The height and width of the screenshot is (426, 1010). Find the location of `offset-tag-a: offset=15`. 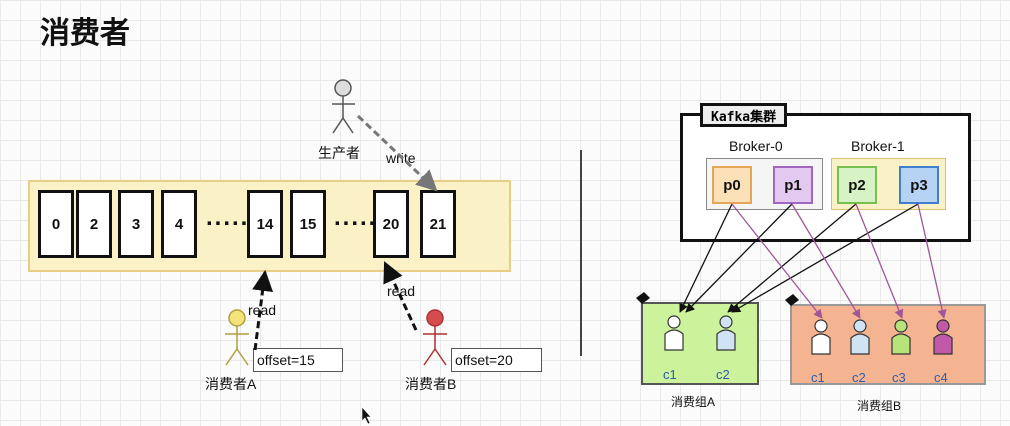

offset-tag-a: offset=15 is located at coordinates (298, 360).